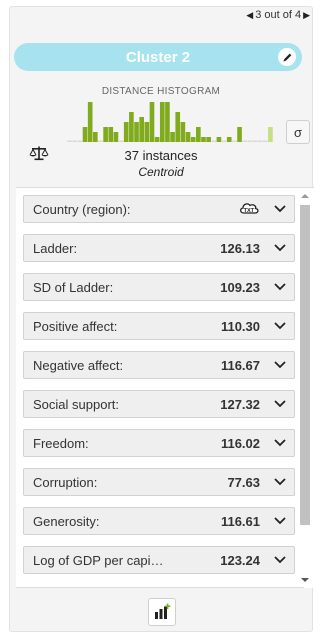  I want to click on cluster-name: Cluster 2, so click(158, 57).